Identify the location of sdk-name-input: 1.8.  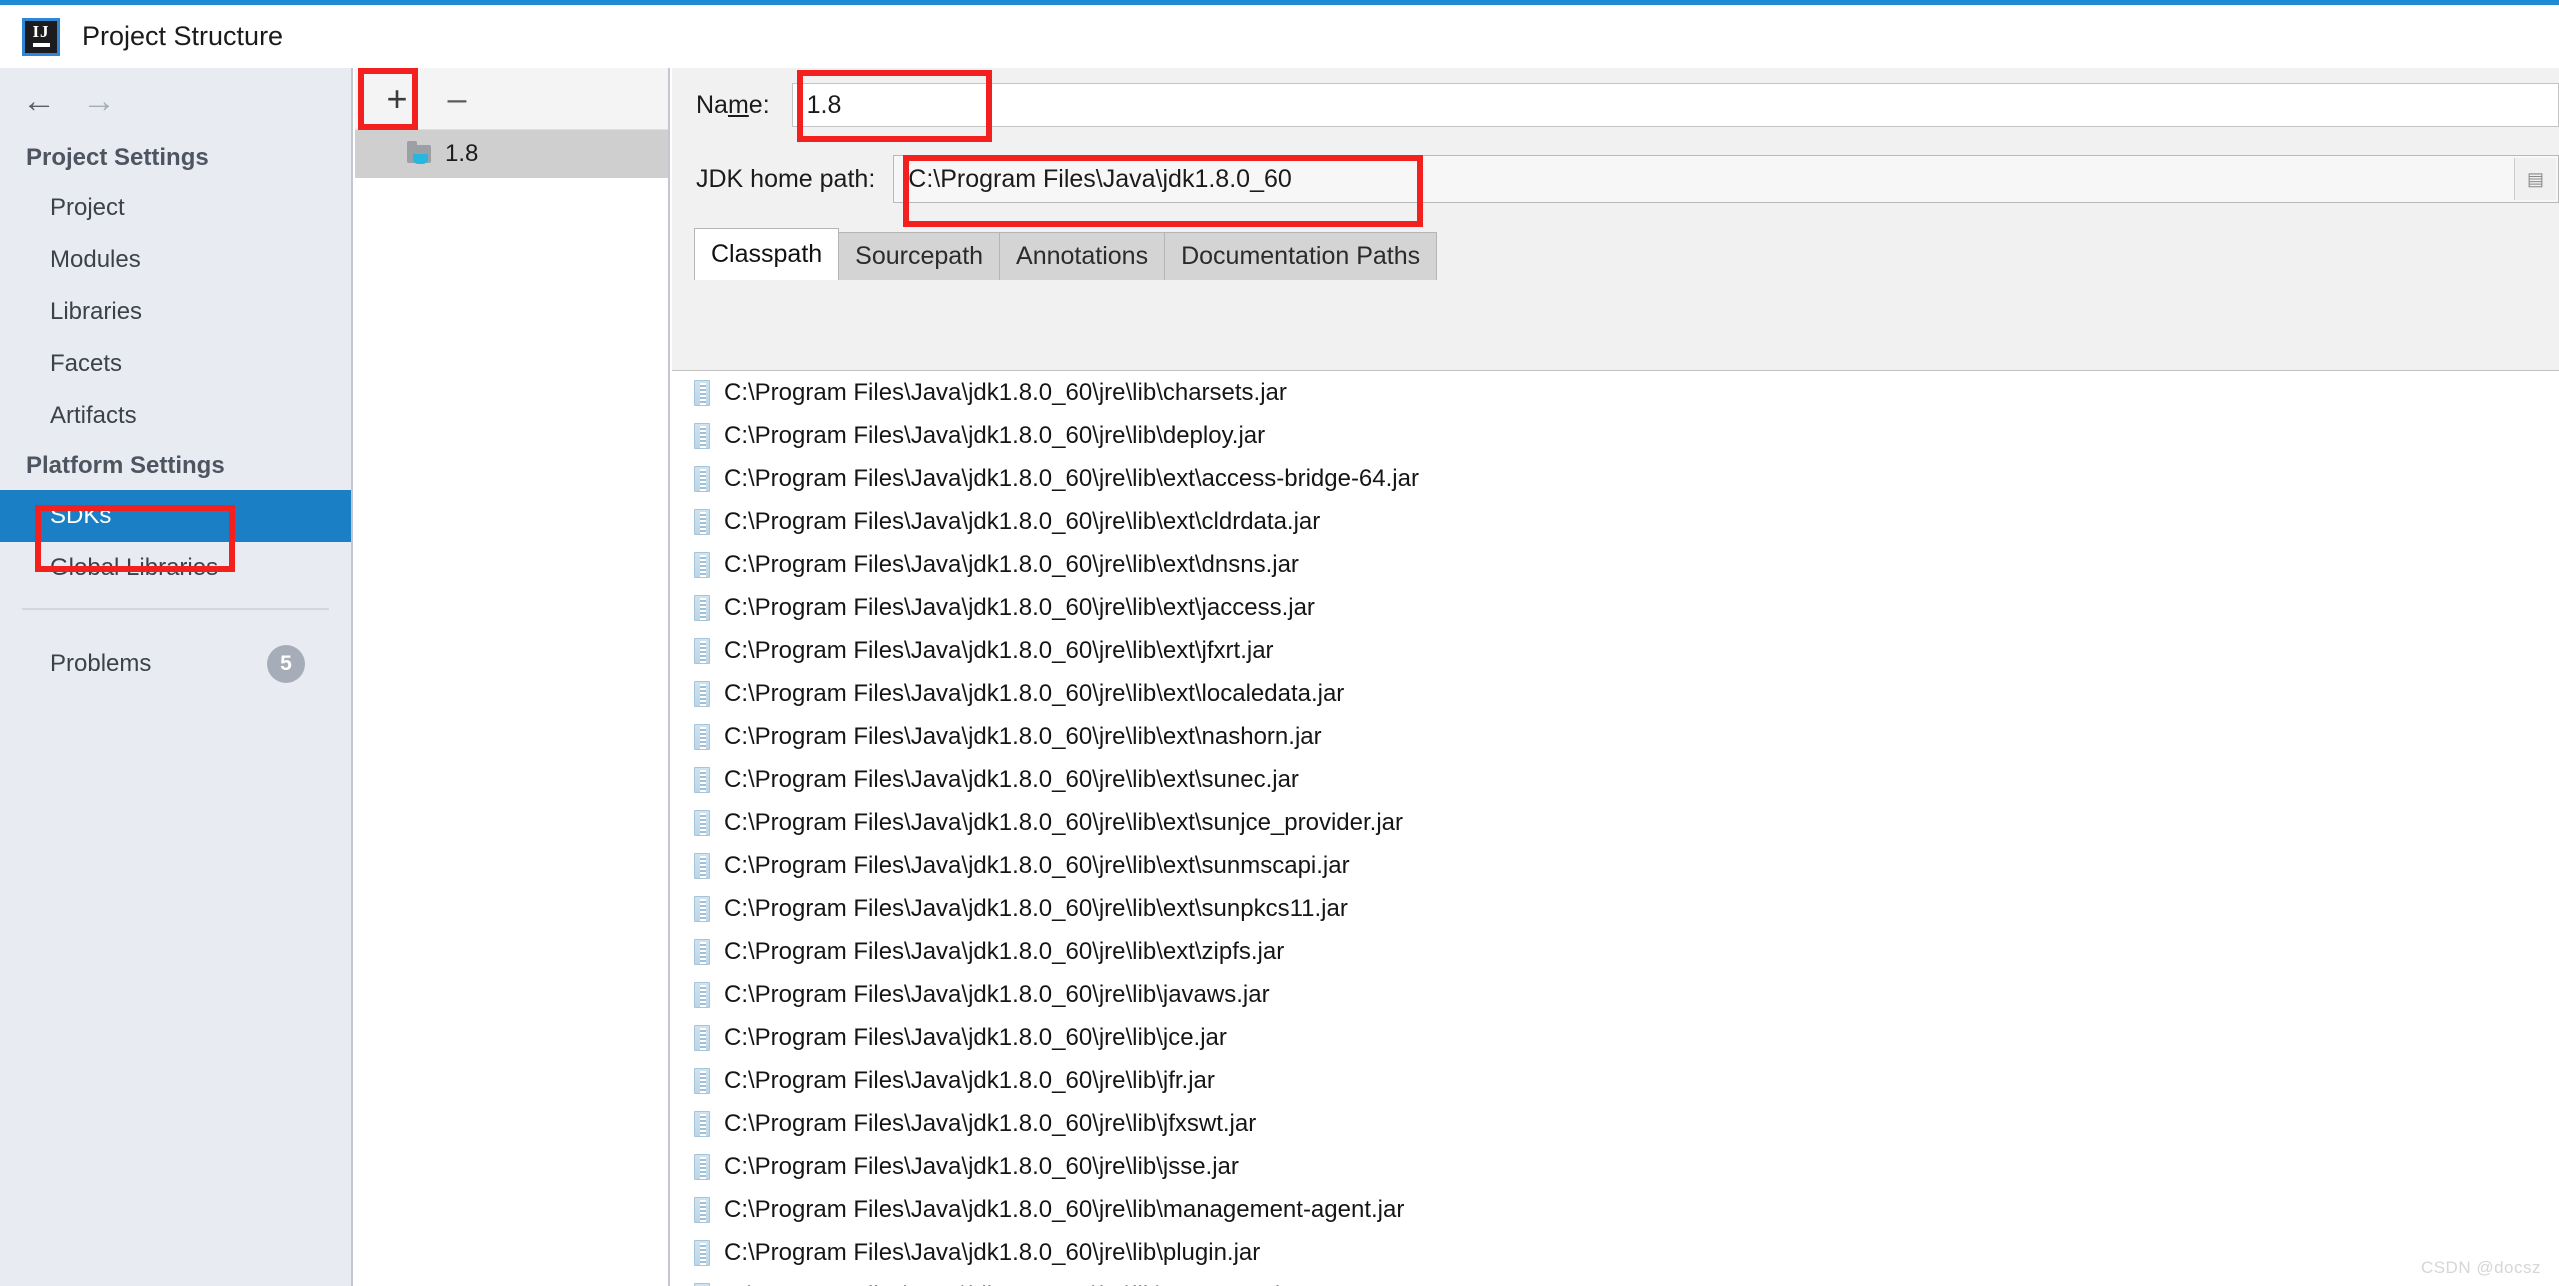
(1675, 105).